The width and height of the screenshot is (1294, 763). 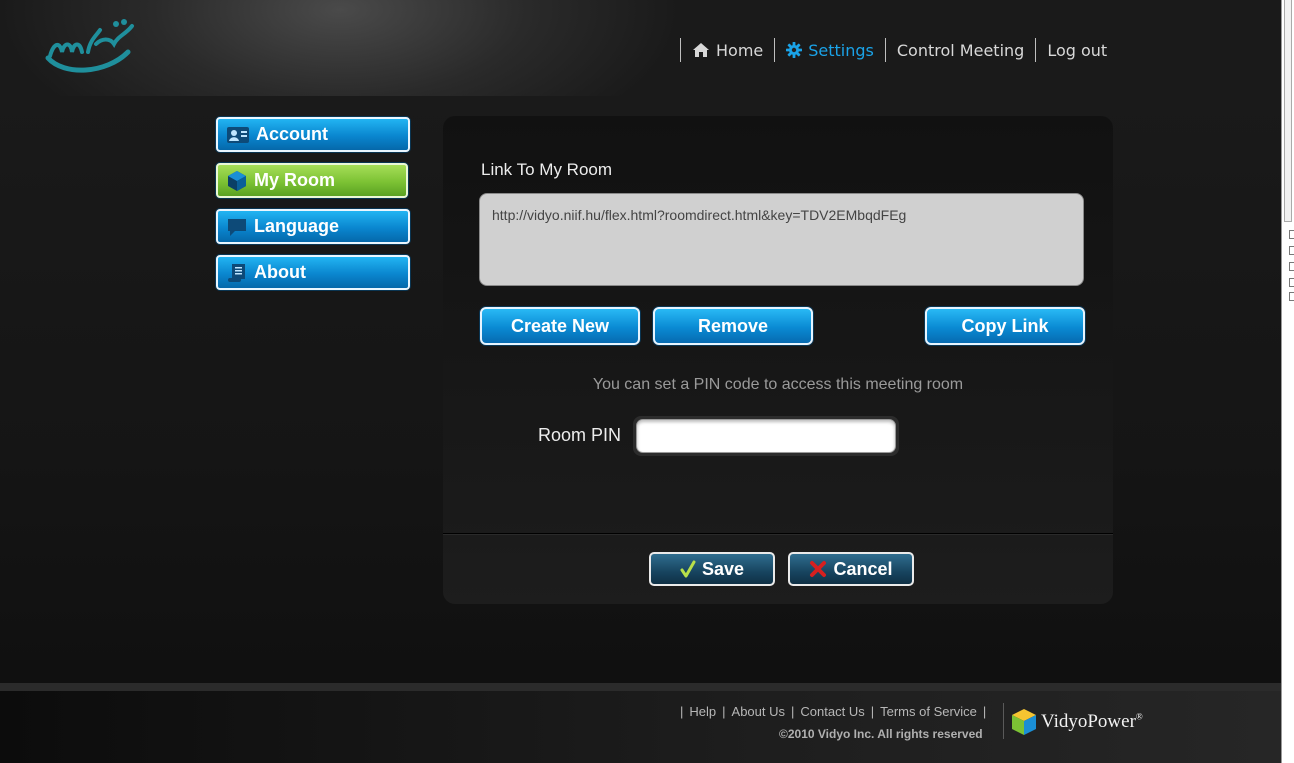 I want to click on footer-top-bar, so click(x=640, y=687).